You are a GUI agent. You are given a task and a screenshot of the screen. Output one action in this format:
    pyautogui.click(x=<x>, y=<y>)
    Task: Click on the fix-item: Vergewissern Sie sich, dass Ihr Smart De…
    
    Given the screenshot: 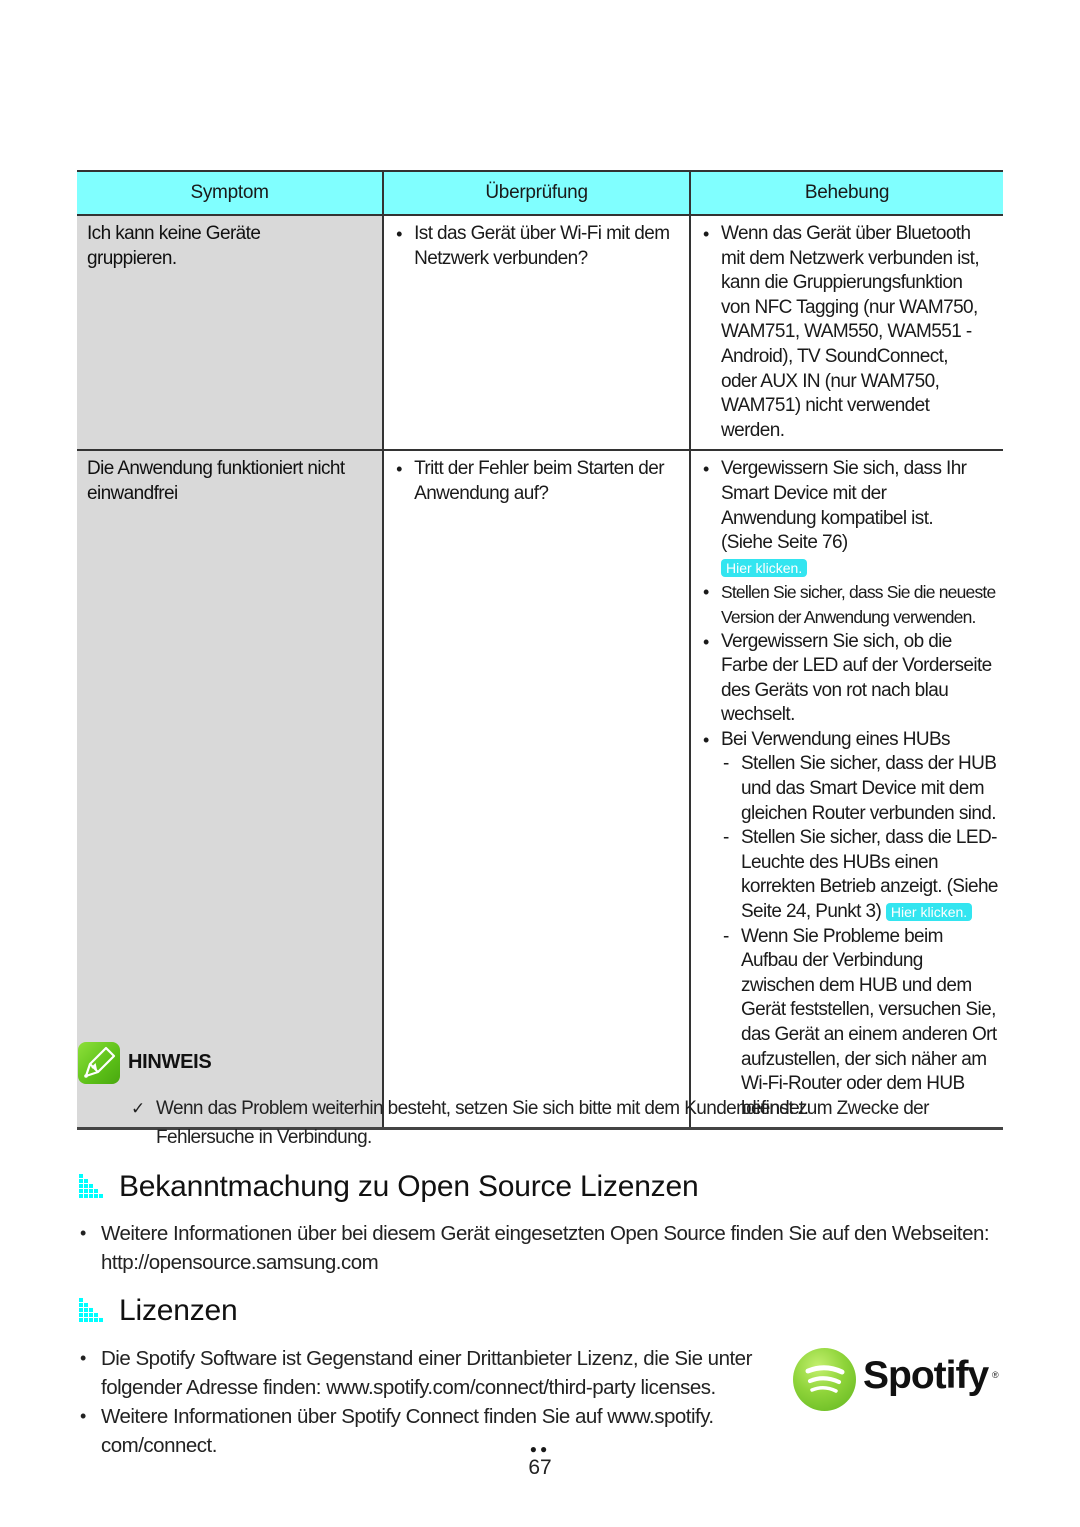 What is the action you would take?
    pyautogui.click(x=842, y=518)
    